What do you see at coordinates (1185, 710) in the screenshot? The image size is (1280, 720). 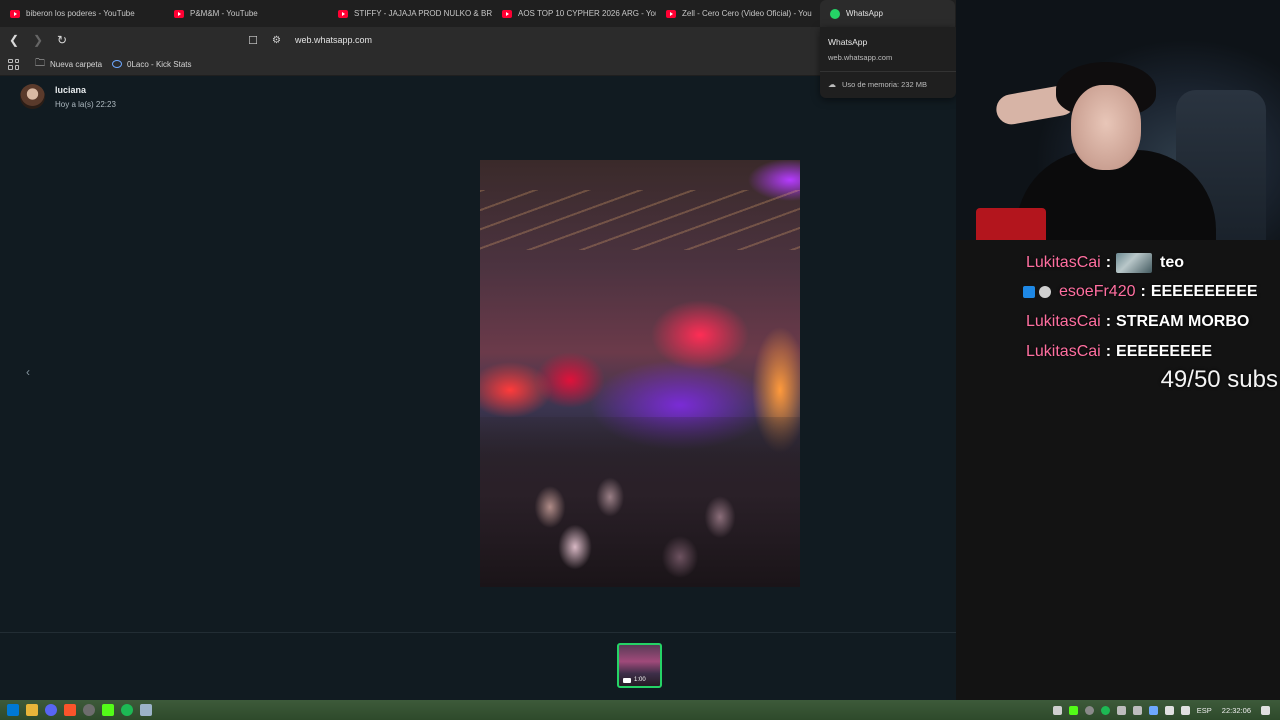 I see `volume-icon` at bounding box center [1185, 710].